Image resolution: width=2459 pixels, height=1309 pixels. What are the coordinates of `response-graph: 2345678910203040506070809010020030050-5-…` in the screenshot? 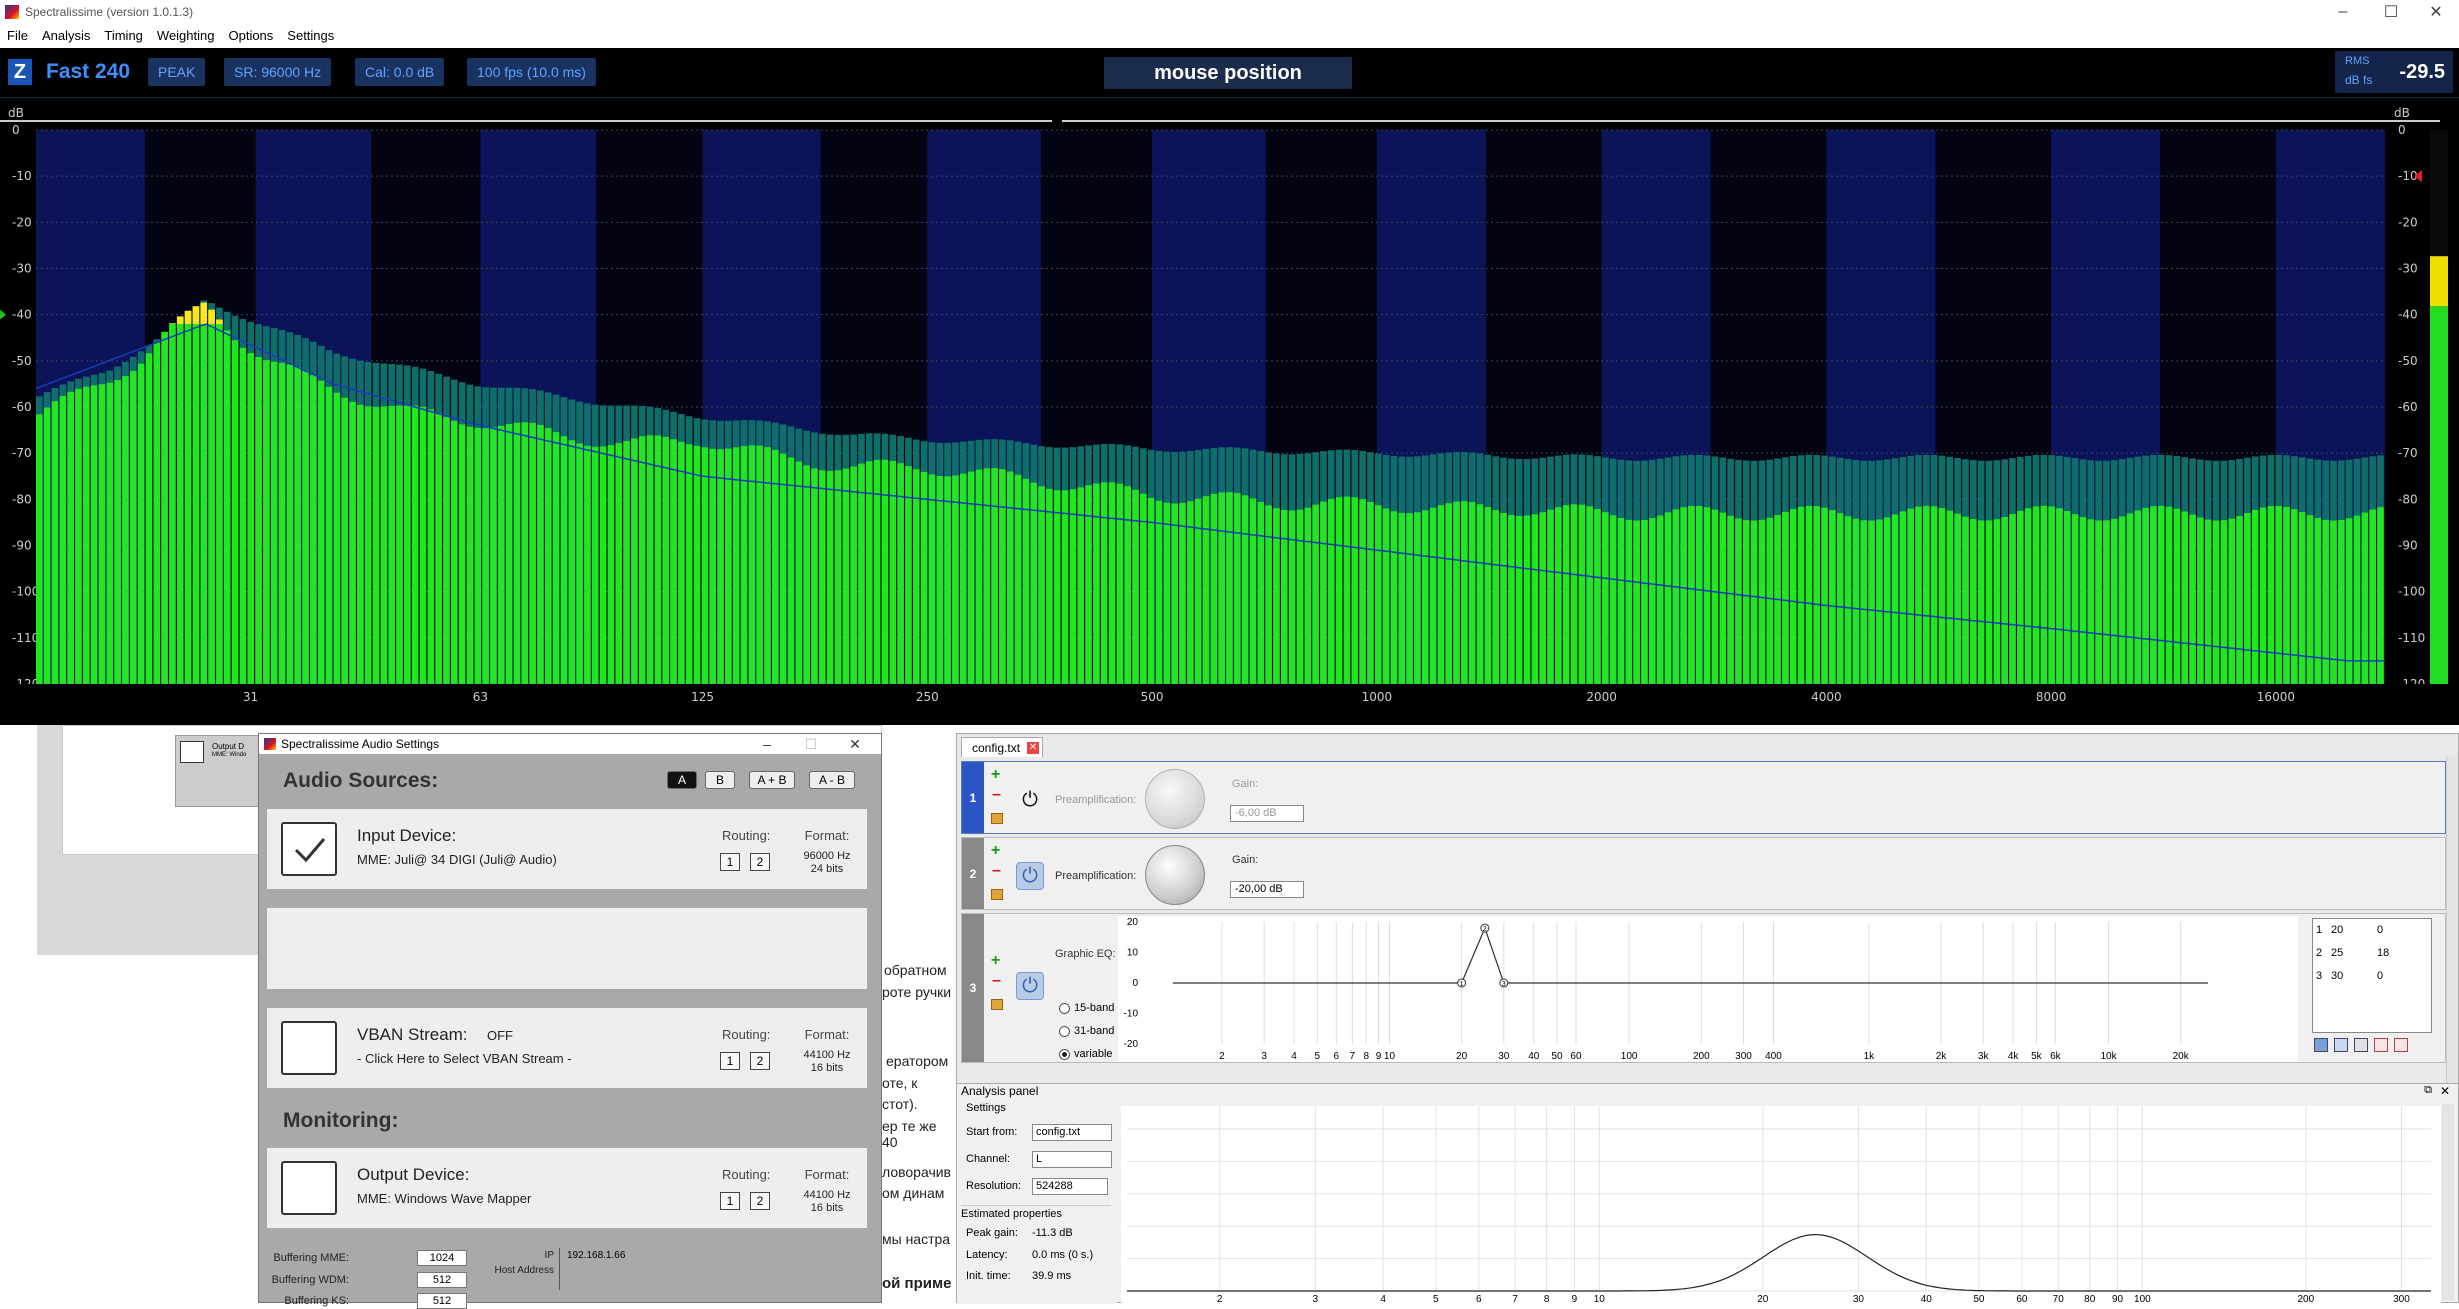 It's located at (1781, 1205).